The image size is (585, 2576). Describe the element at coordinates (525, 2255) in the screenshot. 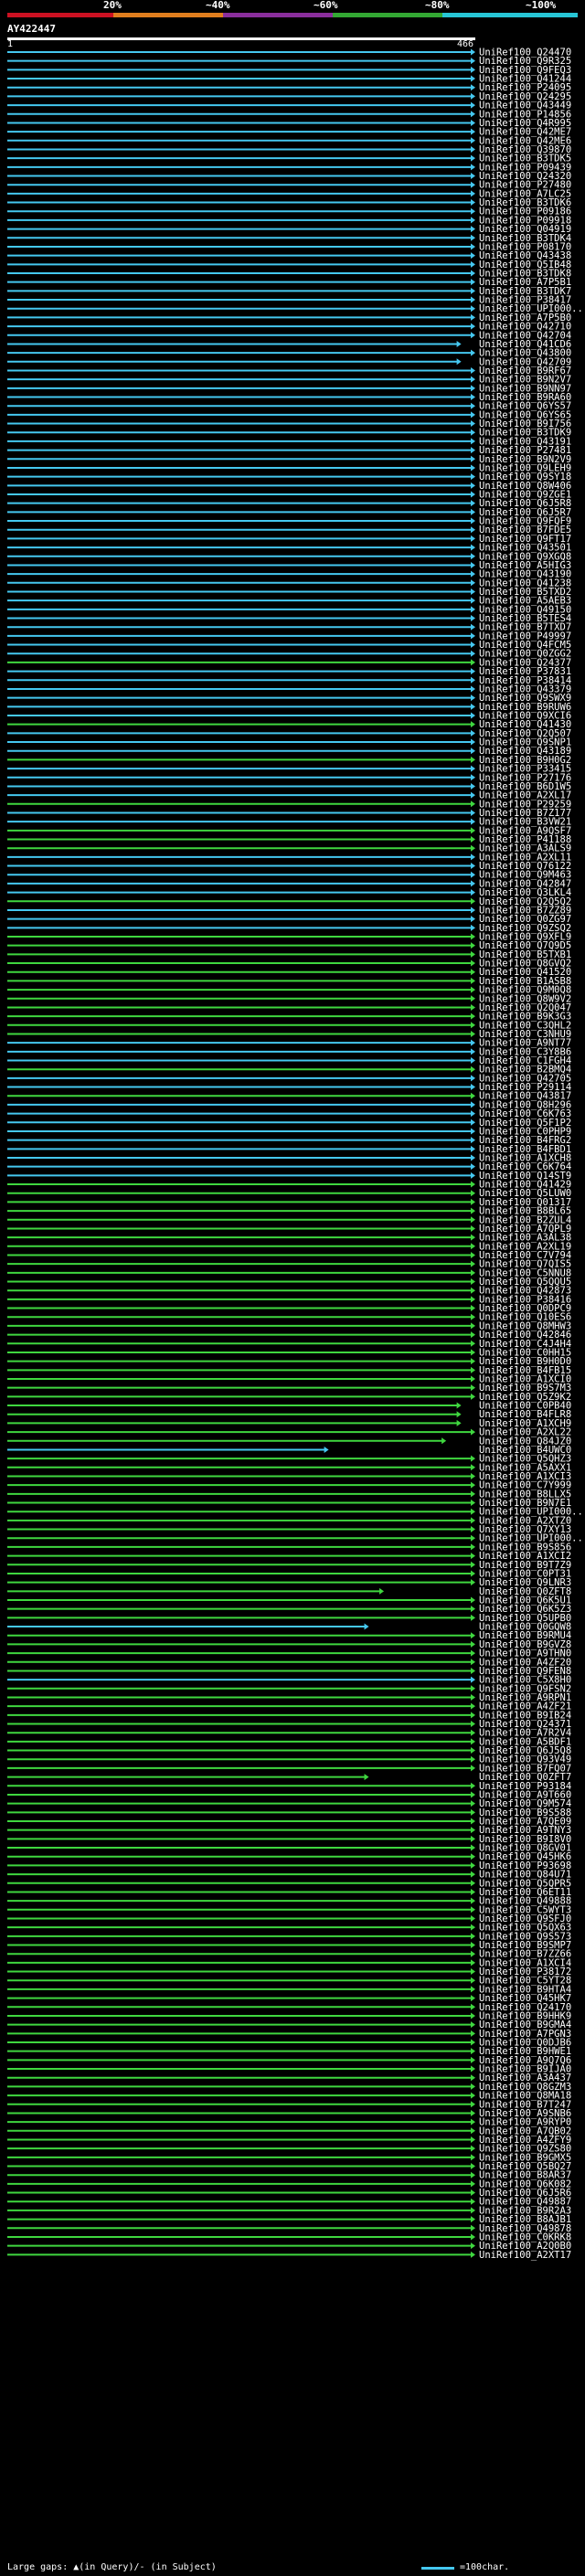

I see `hit-label: UniRef100_A2XT17` at that location.